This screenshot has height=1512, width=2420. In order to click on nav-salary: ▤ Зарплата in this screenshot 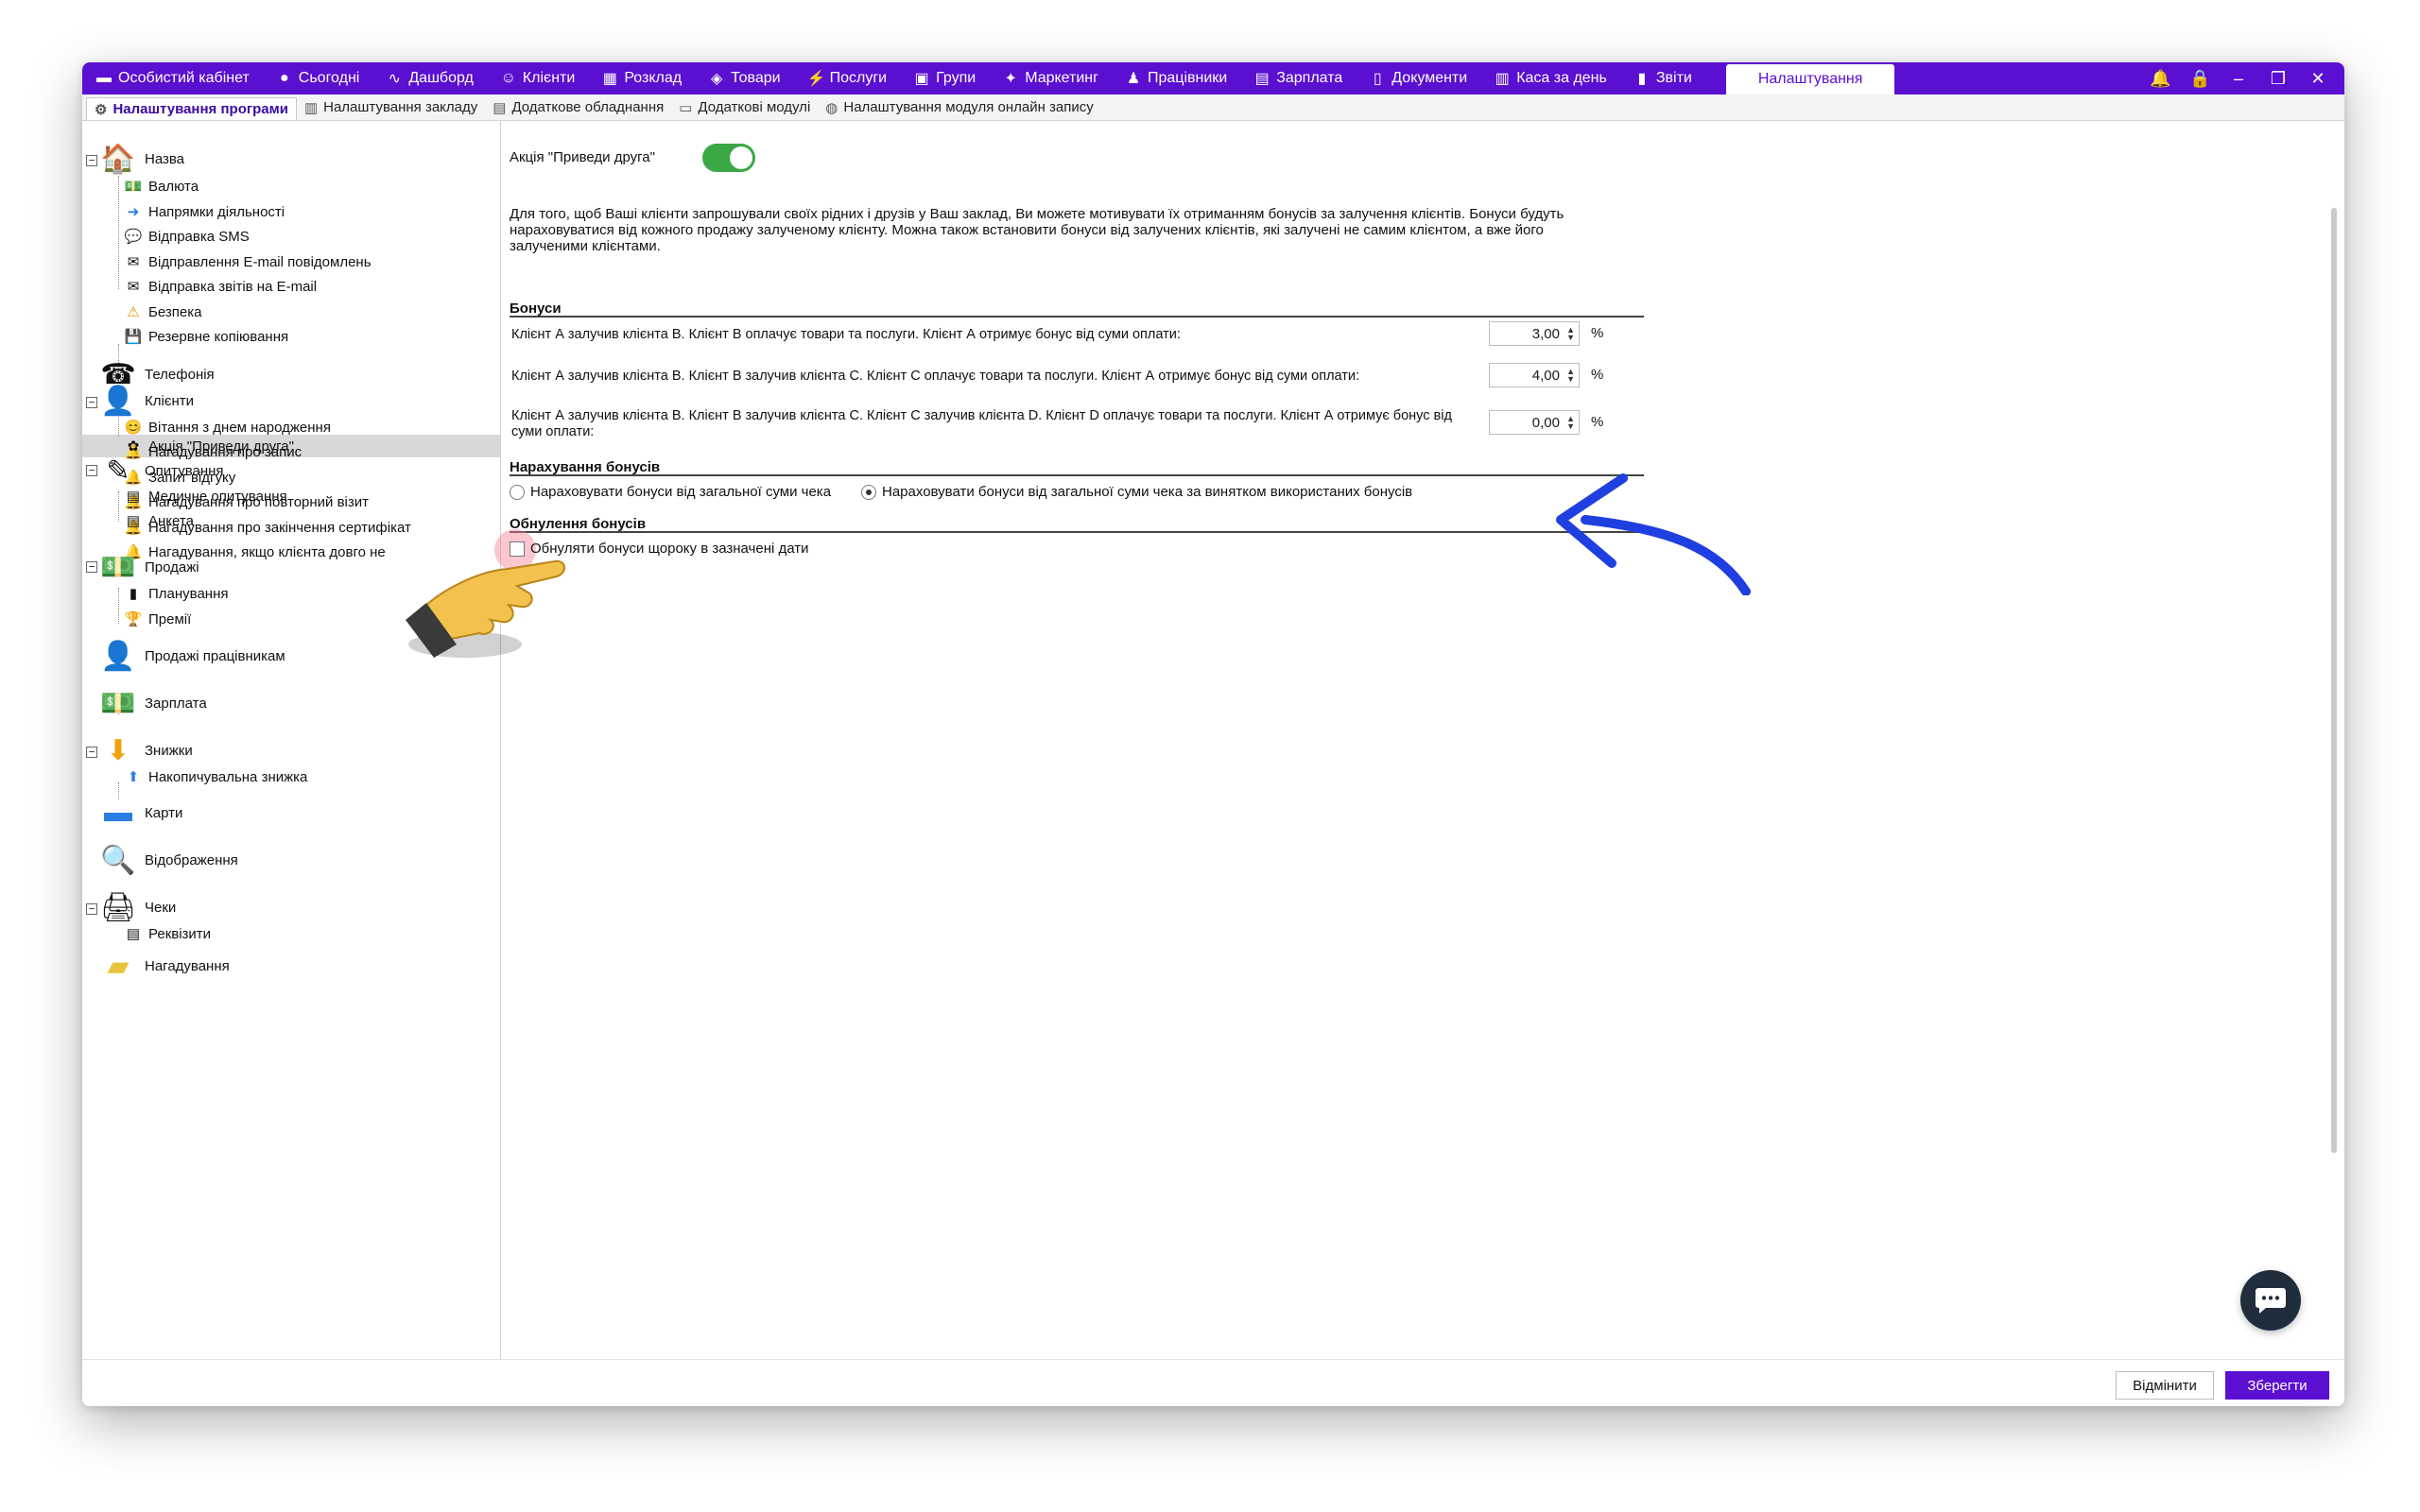, I will do `click(1298, 78)`.